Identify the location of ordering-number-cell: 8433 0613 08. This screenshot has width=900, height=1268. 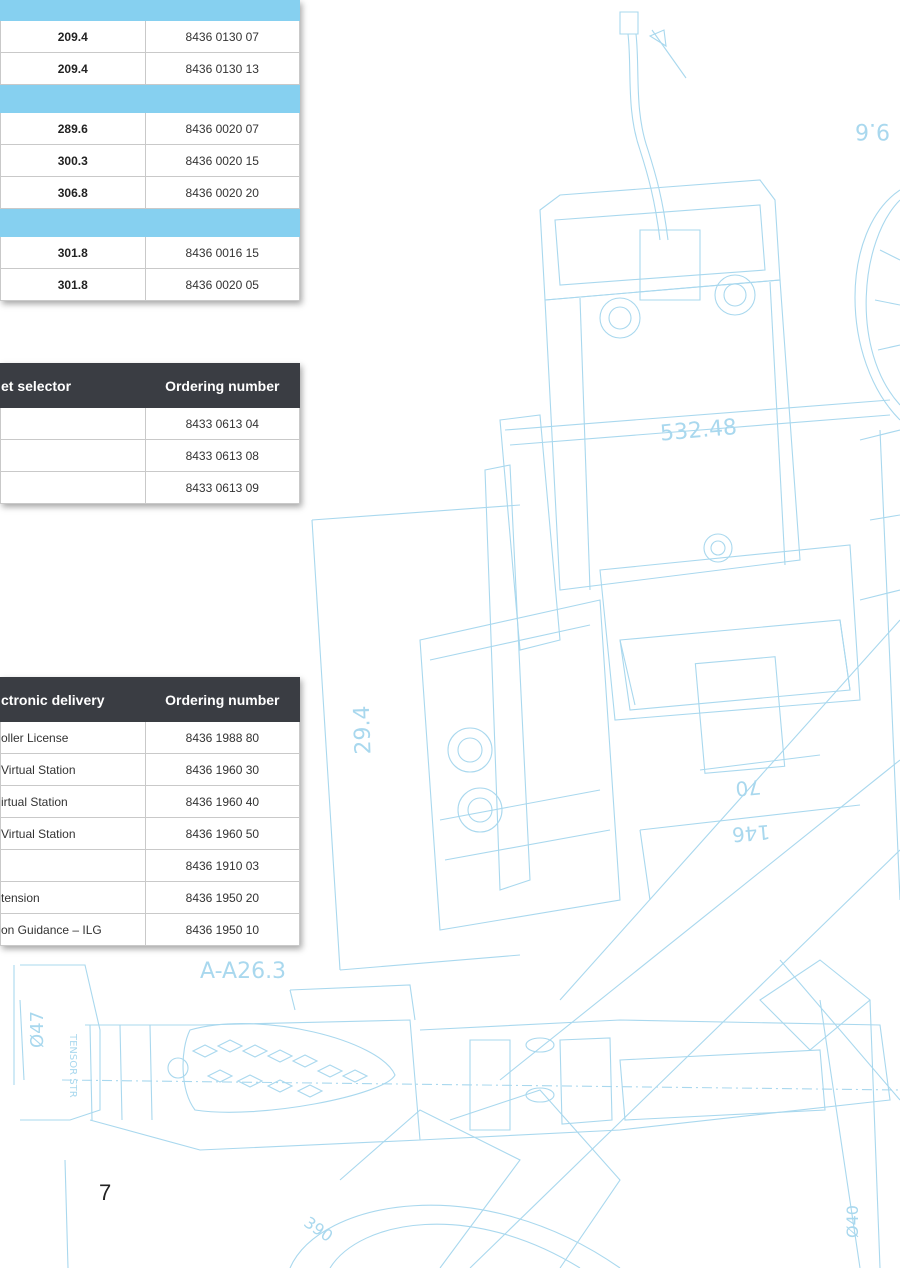
(222, 455).